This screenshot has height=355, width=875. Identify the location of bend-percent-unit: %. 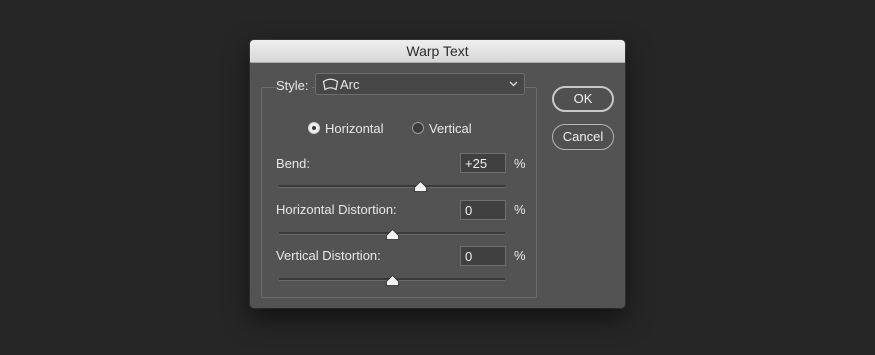
(520, 163).